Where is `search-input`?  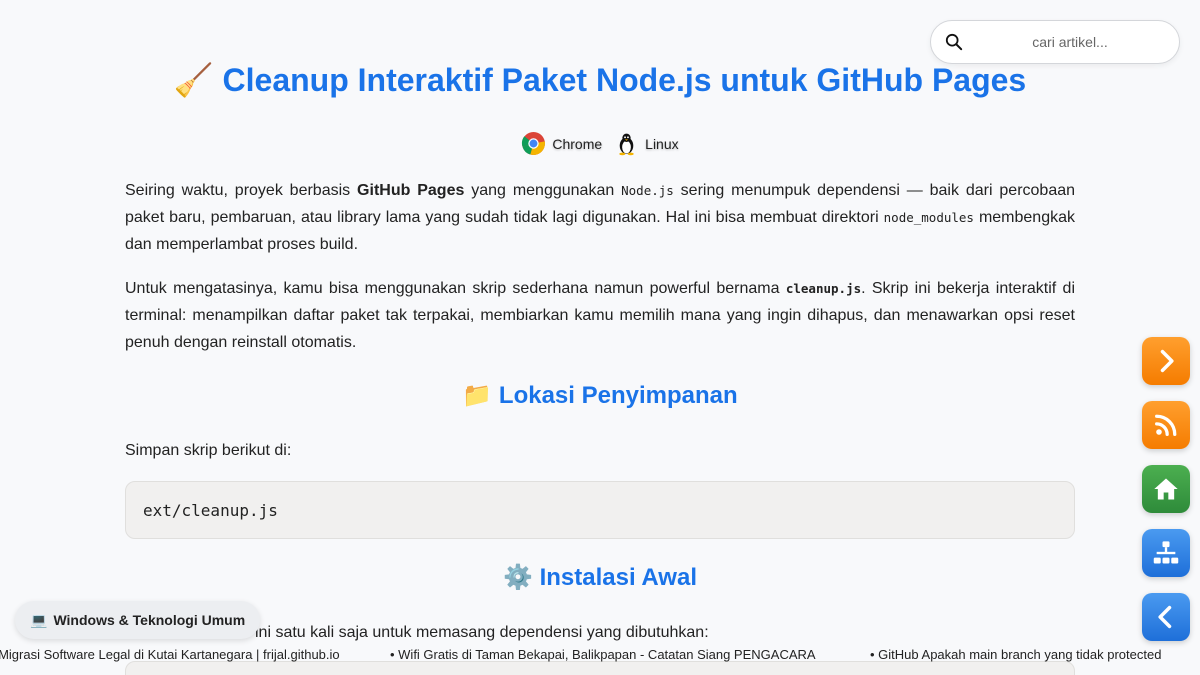 search-input is located at coordinates (1070, 42).